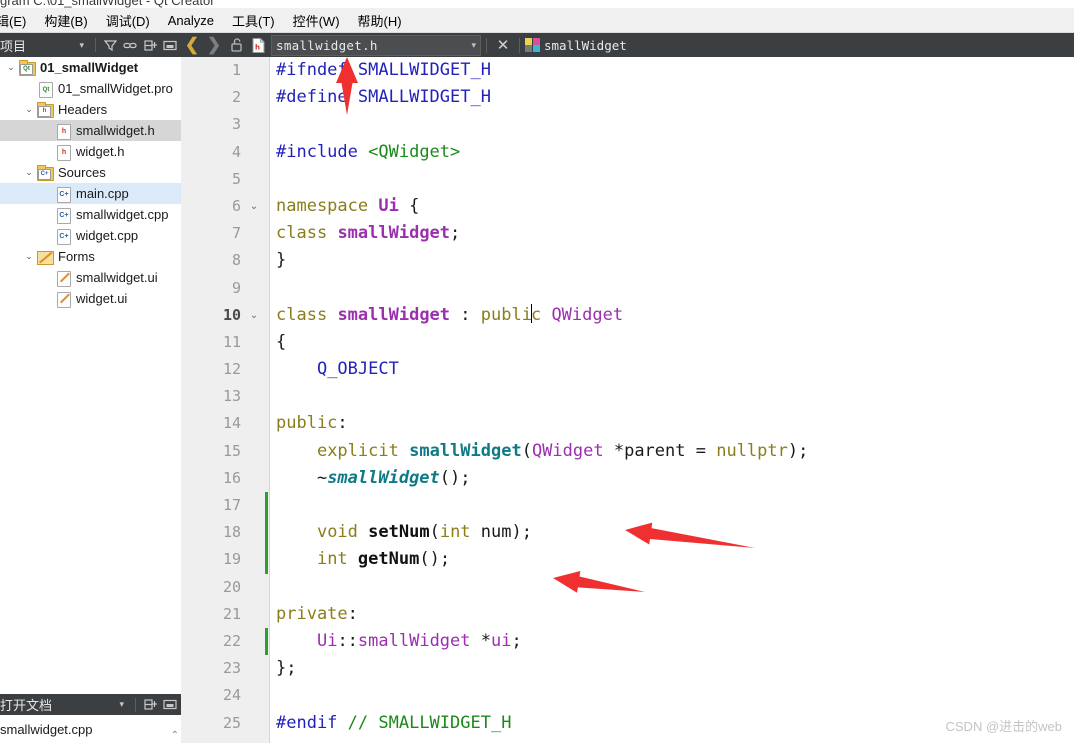  What do you see at coordinates (121, 704) in the screenshot?
I see `open-documents-caret: ▾` at bounding box center [121, 704].